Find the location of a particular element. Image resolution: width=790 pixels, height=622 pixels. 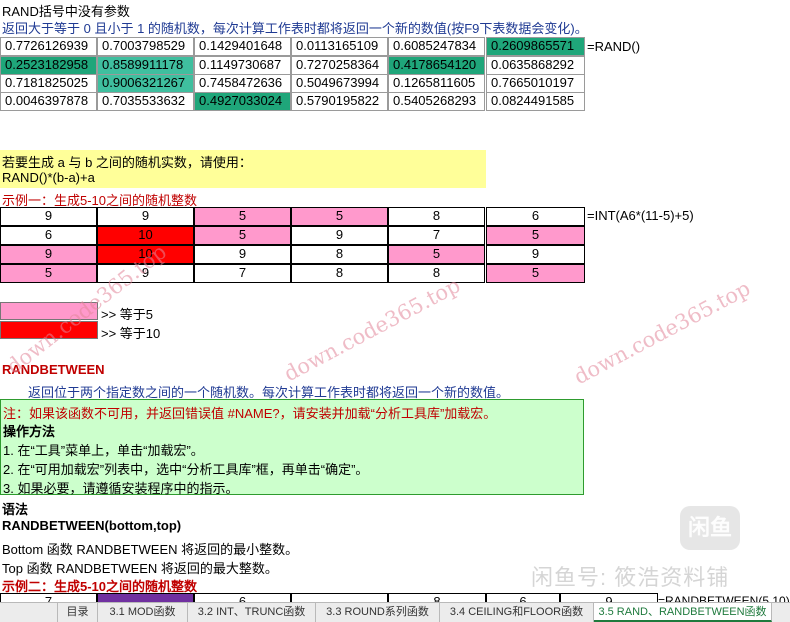

rand-cell: 0.9006321267 is located at coordinates (145, 83).